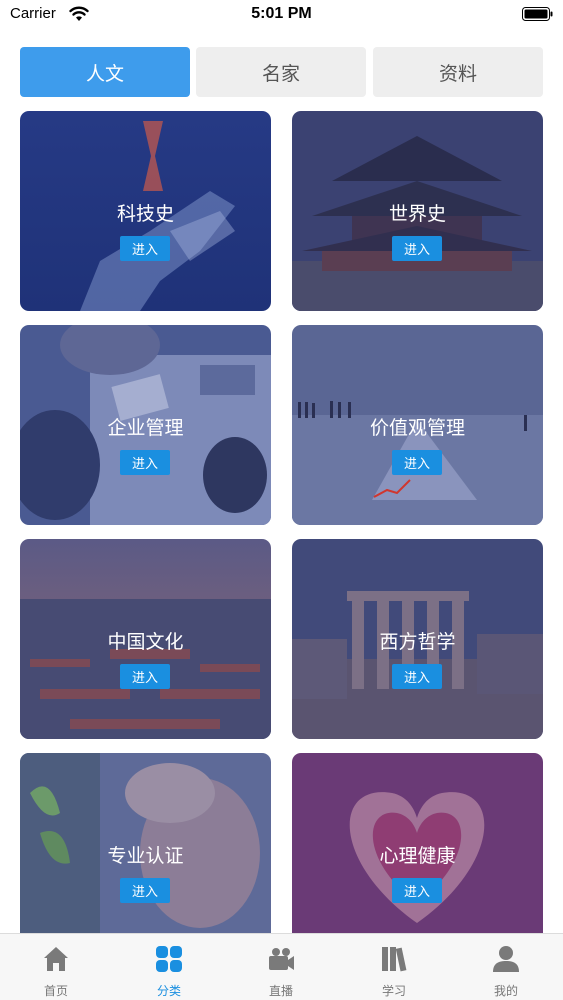  What do you see at coordinates (105, 72) in the screenshot?
I see `tab-humanities: 人文` at bounding box center [105, 72].